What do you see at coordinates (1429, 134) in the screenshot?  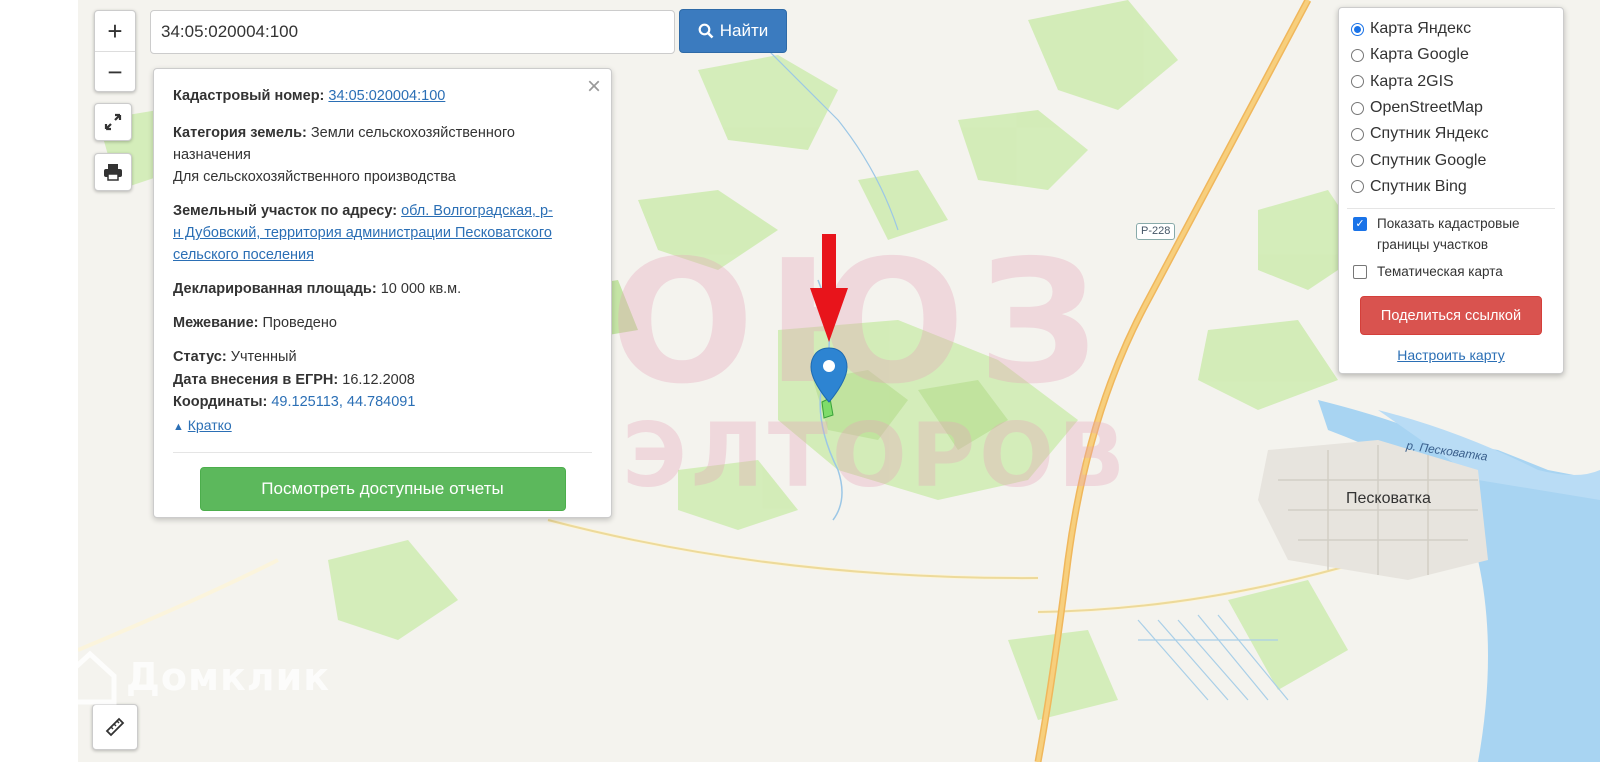 I see `layer-label: Спутник Яндекс` at bounding box center [1429, 134].